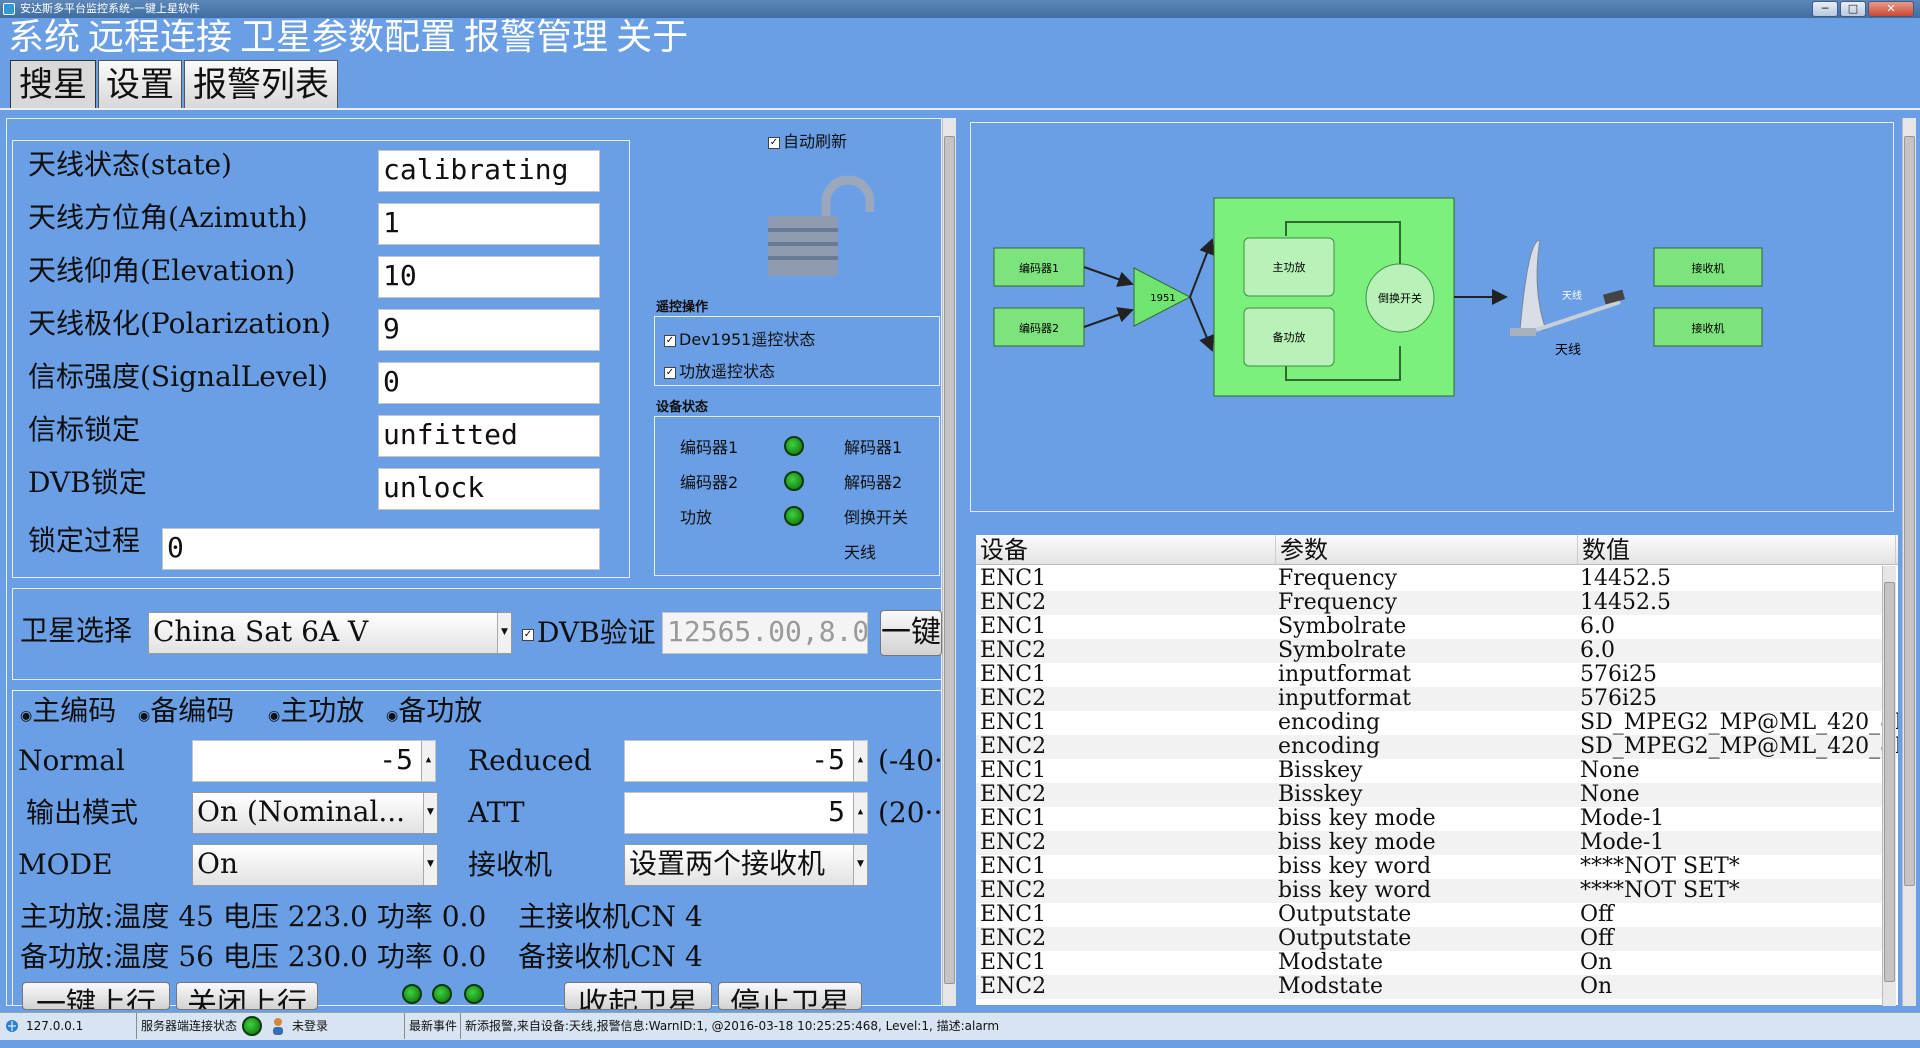 Image resolution: width=1920 pixels, height=1048 pixels. I want to click on one-key-button: 一键, so click(911, 633).